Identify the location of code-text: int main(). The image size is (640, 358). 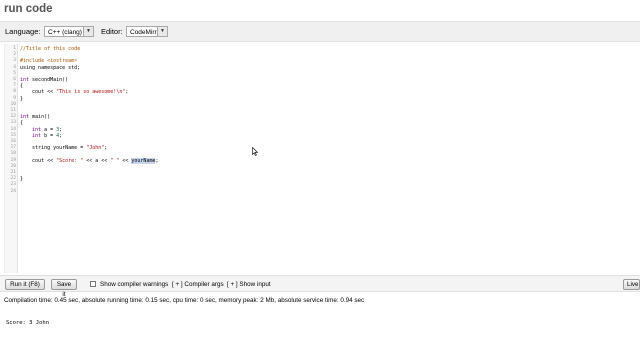
(35, 117).